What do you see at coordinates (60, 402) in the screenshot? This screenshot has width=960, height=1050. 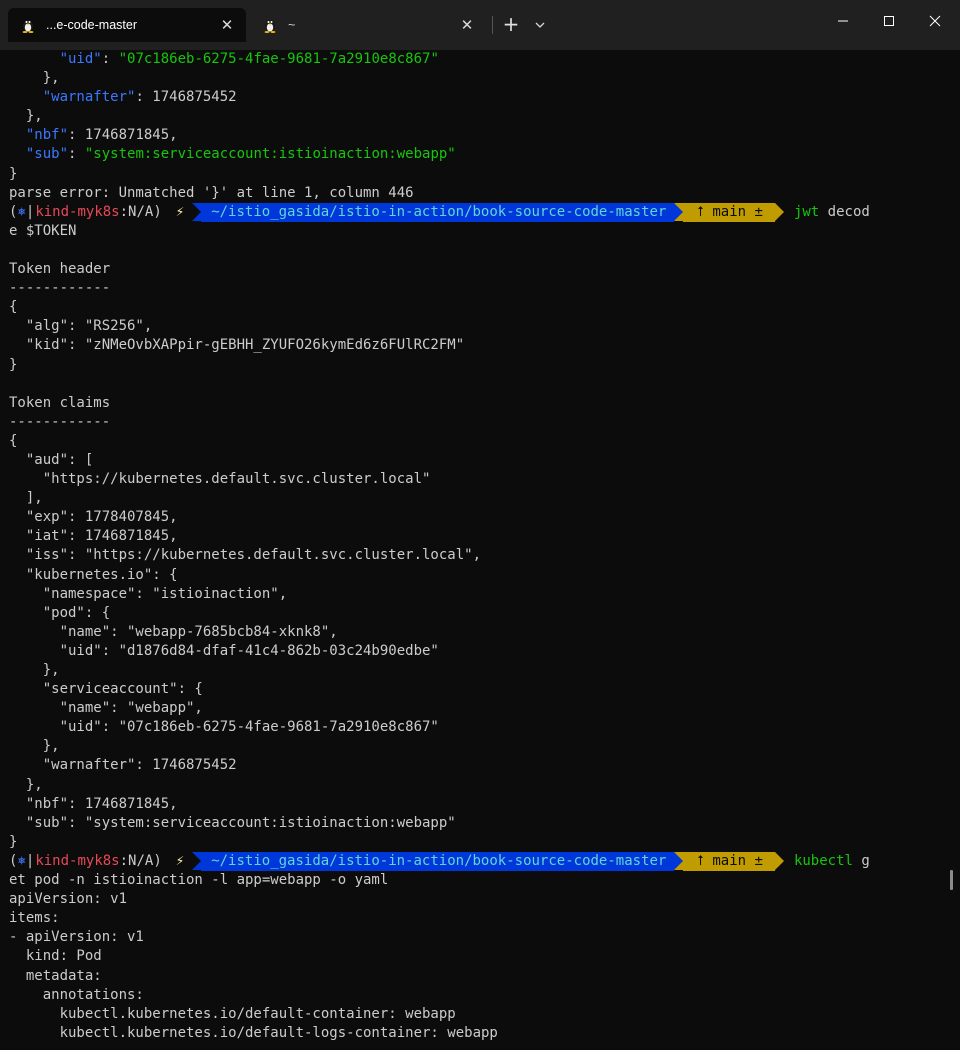 I see `output-line: Token claims` at bounding box center [60, 402].